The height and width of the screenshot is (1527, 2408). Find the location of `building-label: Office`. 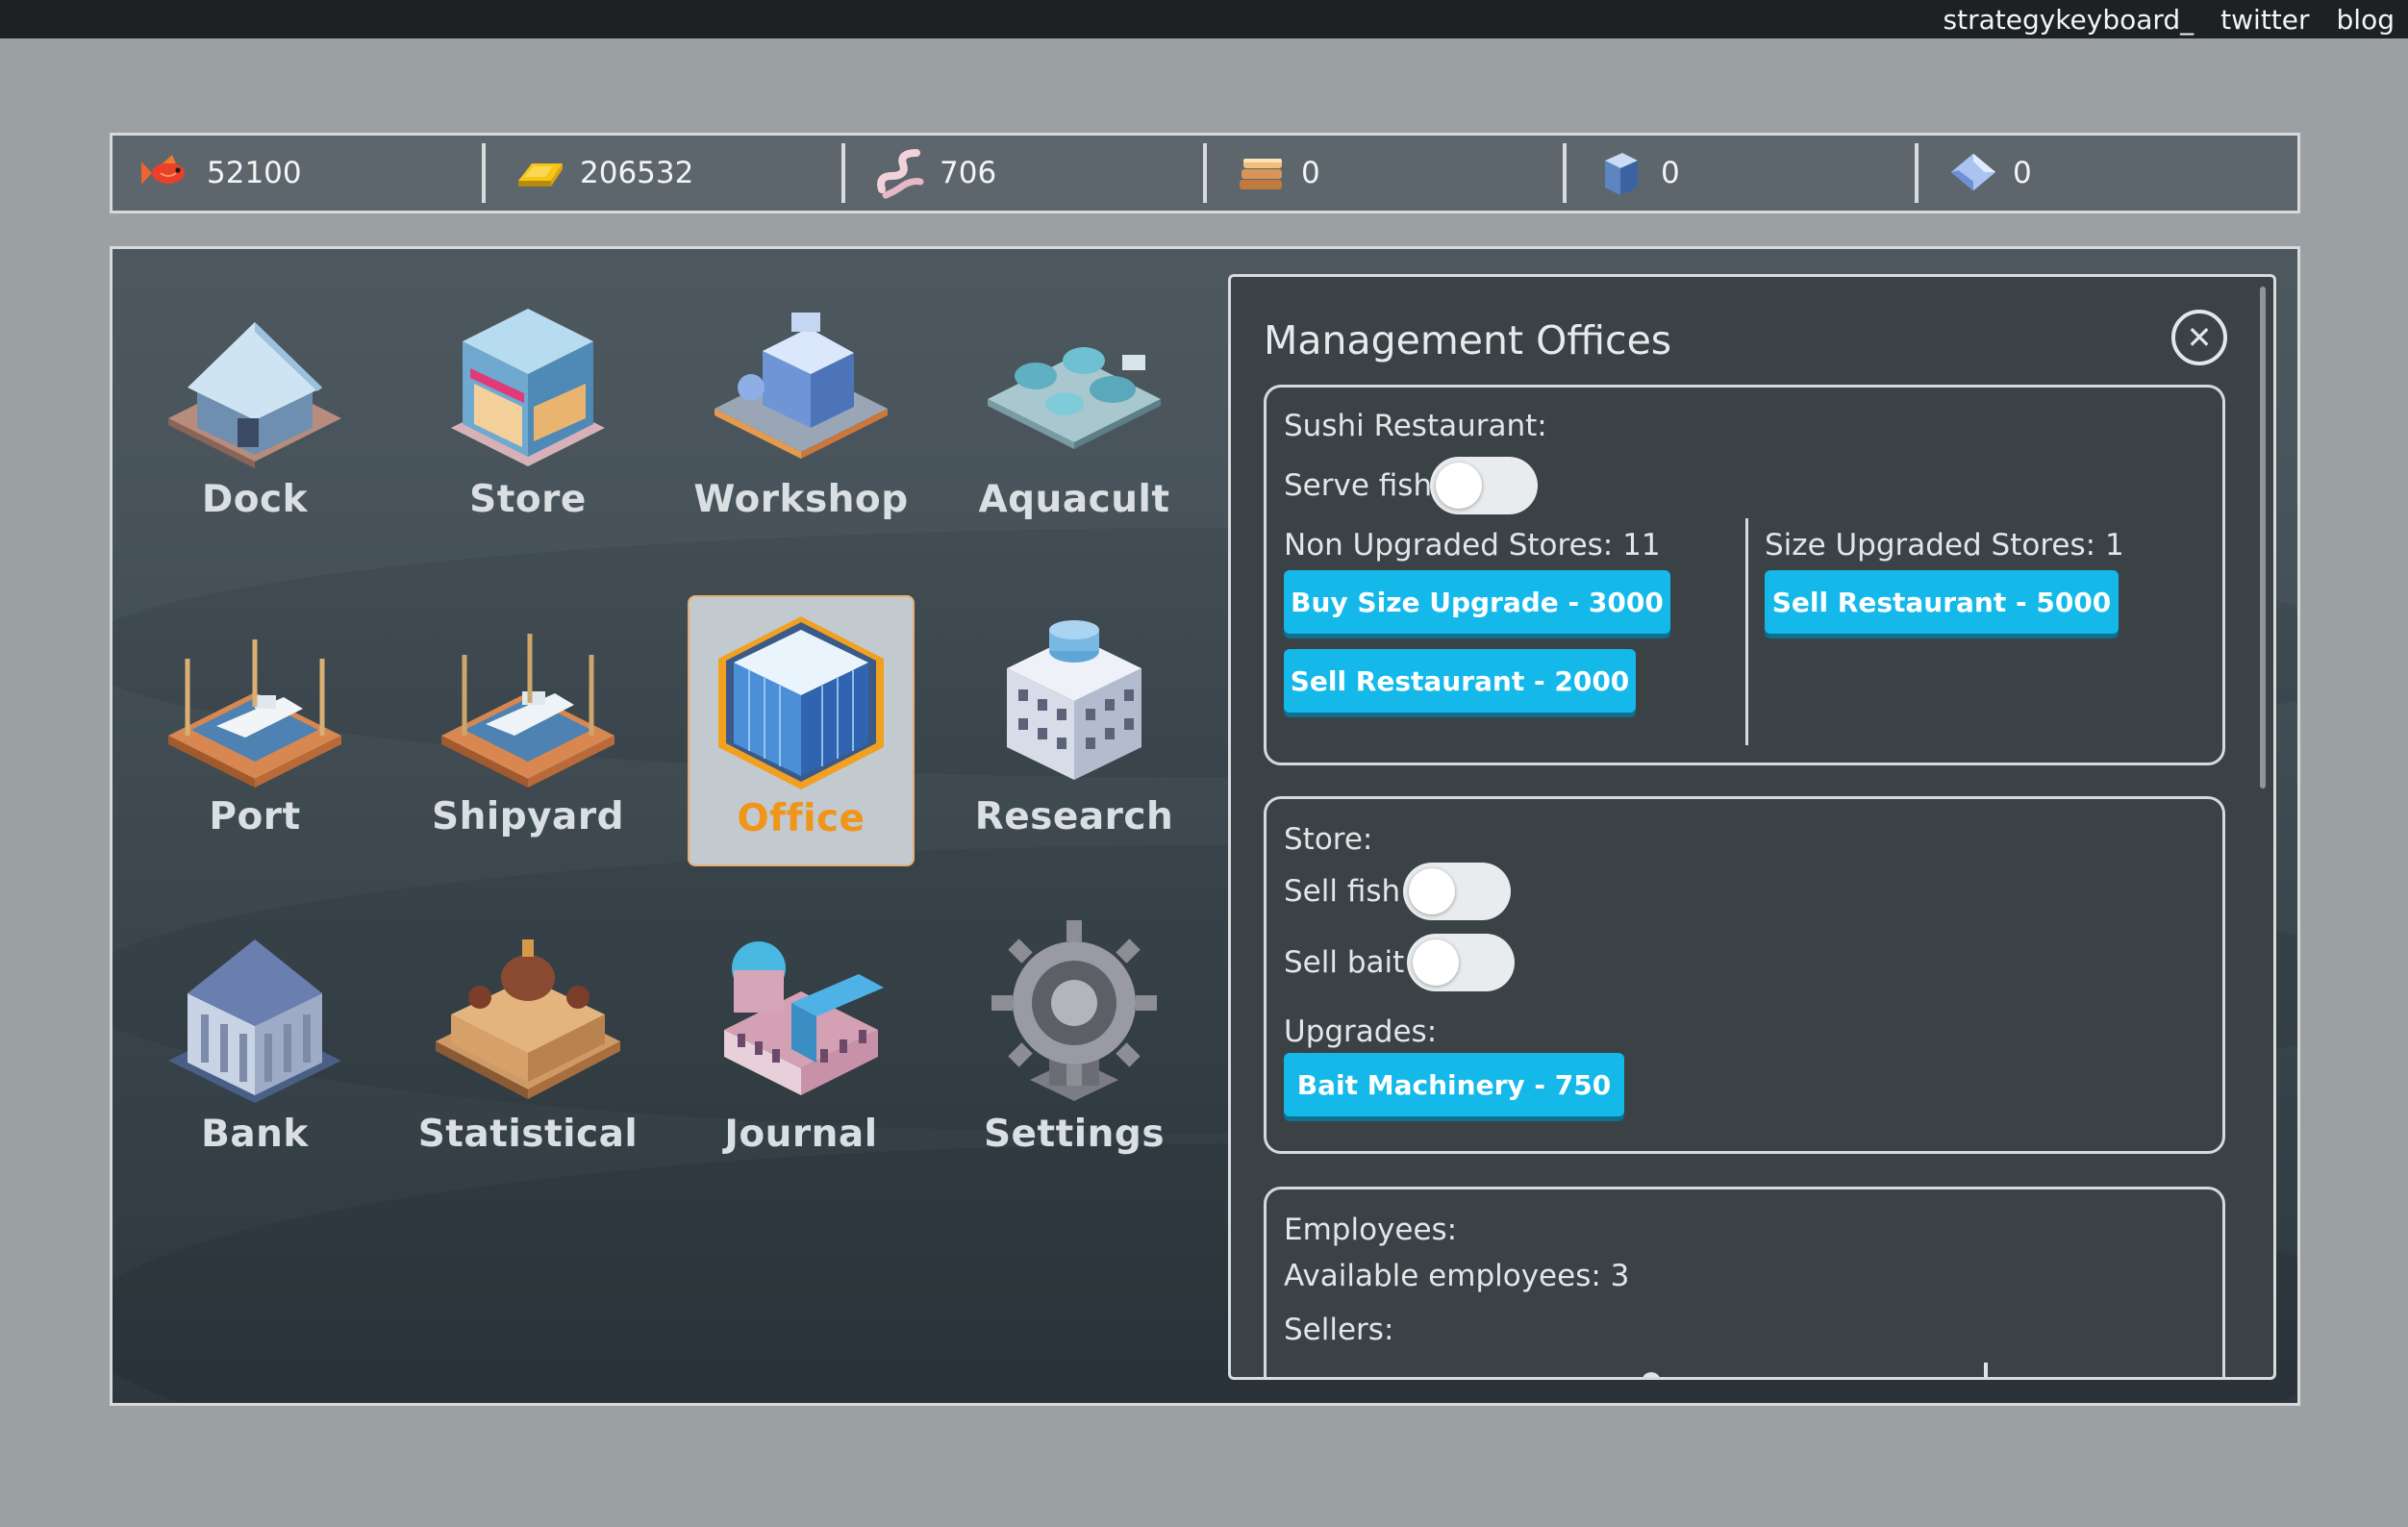

building-label: Office is located at coordinates (801, 818).